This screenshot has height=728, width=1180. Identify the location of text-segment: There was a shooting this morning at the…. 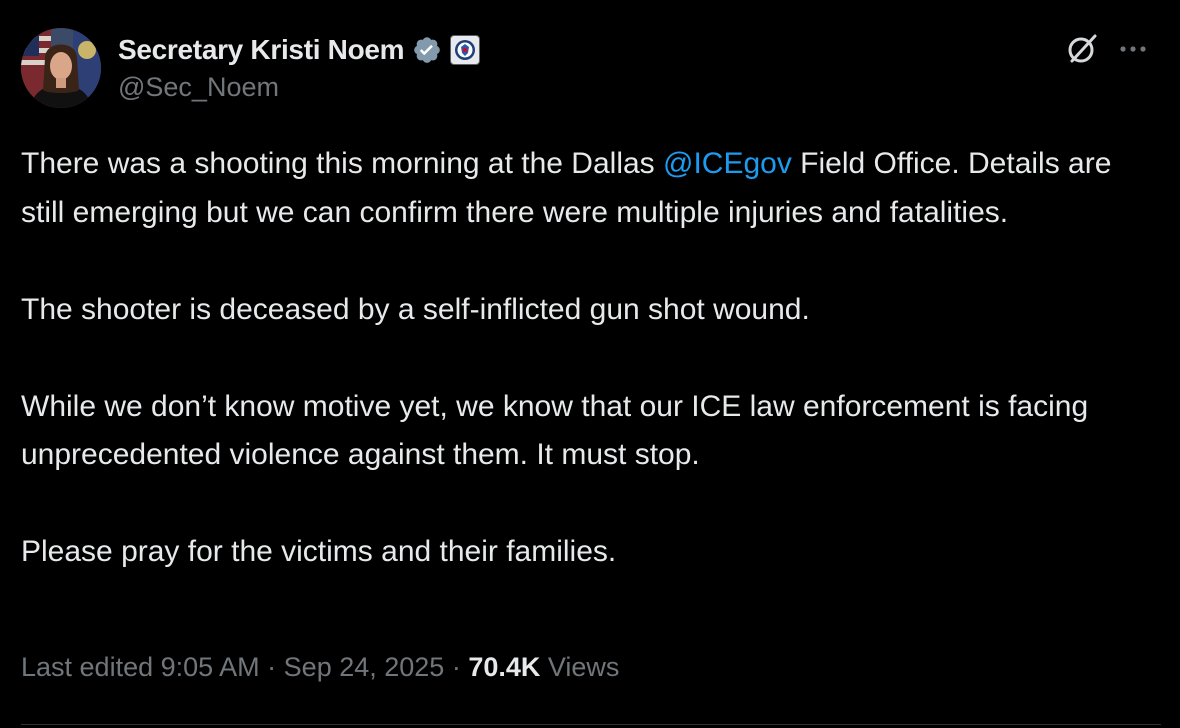
(342, 163).